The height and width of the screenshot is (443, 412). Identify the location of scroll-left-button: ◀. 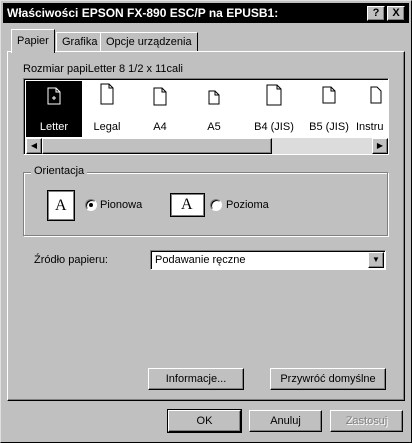
(34, 146).